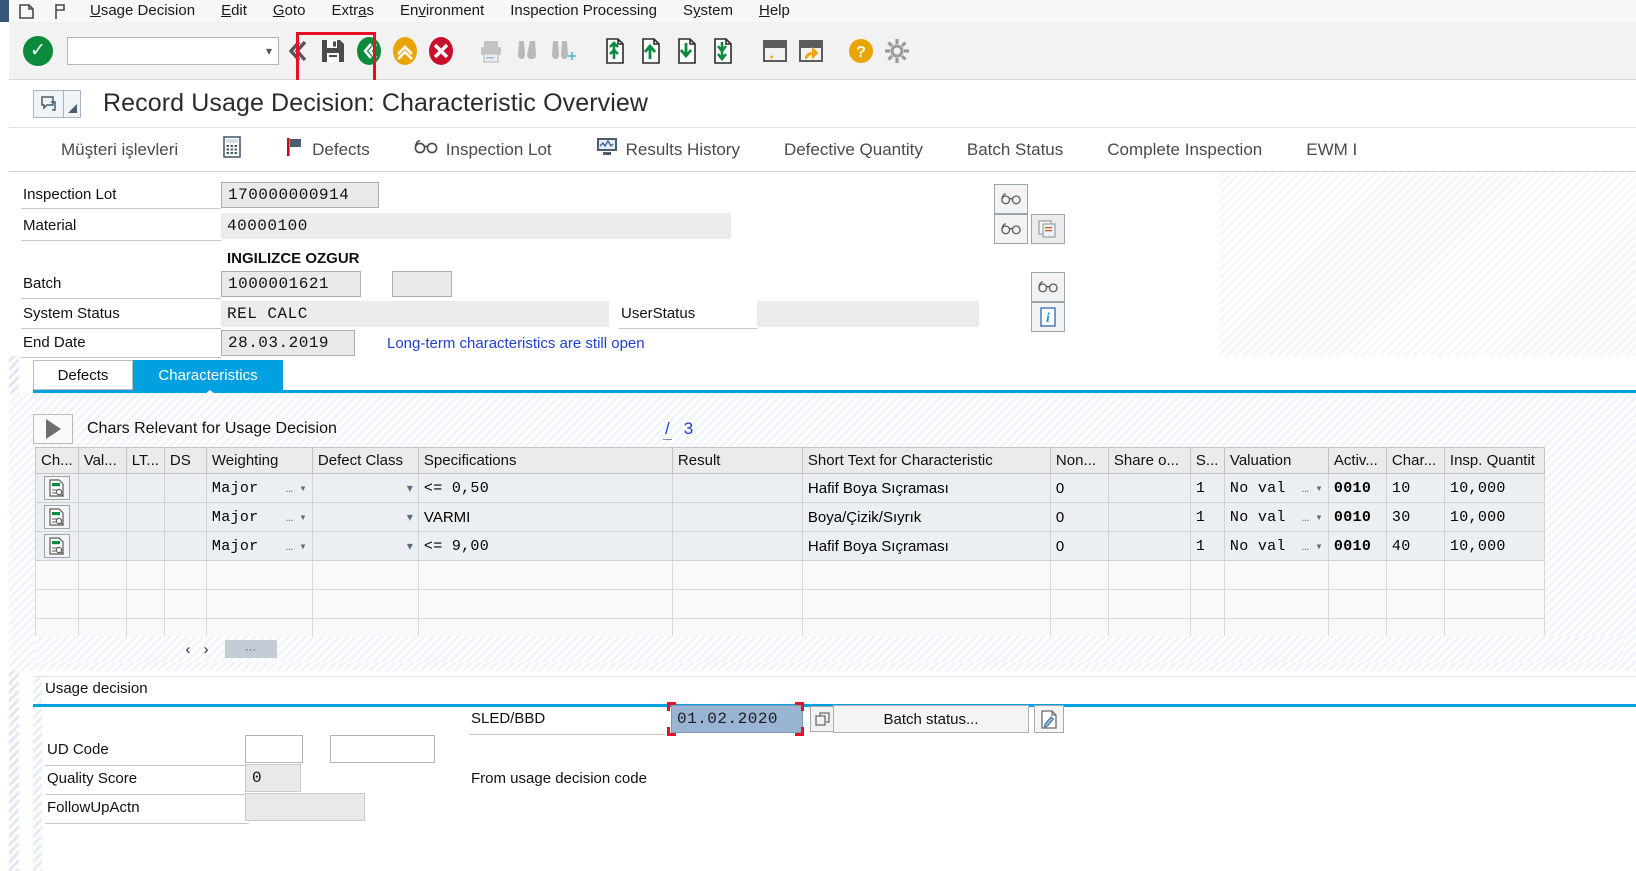  What do you see at coordinates (853, 149) in the screenshot?
I see `func-defective-quantity: Defective Quantity` at bounding box center [853, 149].